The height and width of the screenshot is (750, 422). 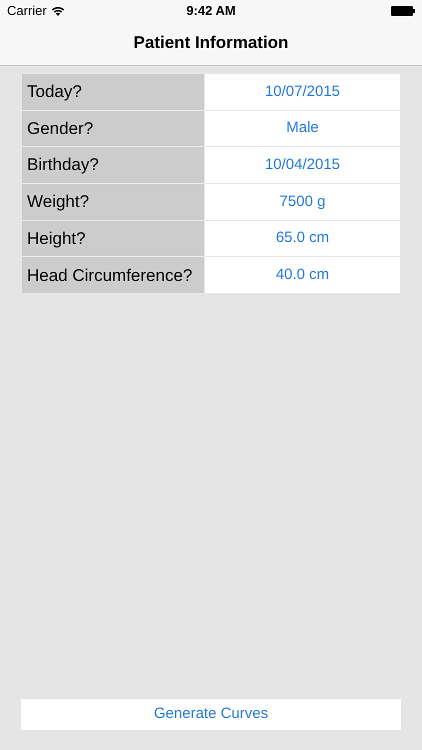 What do you see at coordinates (302, 92) in the screenshot?
I see `field-value: 10/07/2015` at bounding box center [302, 92].